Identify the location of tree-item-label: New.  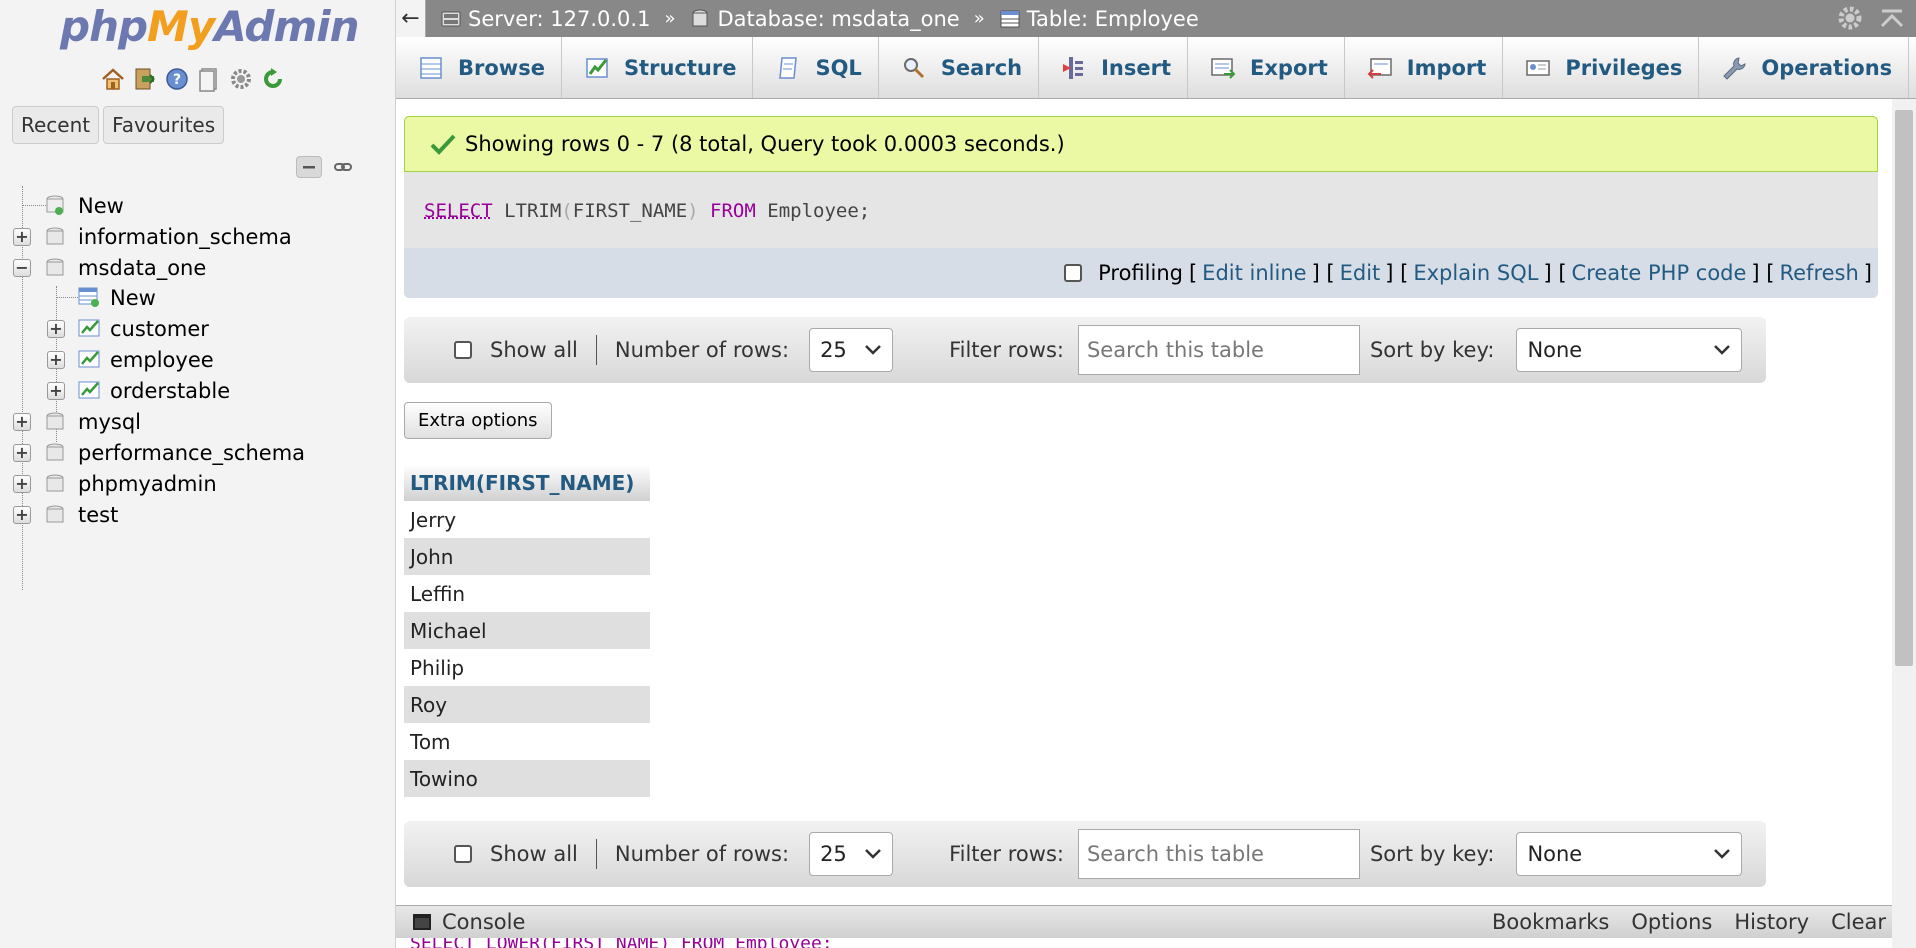
(133, 298).